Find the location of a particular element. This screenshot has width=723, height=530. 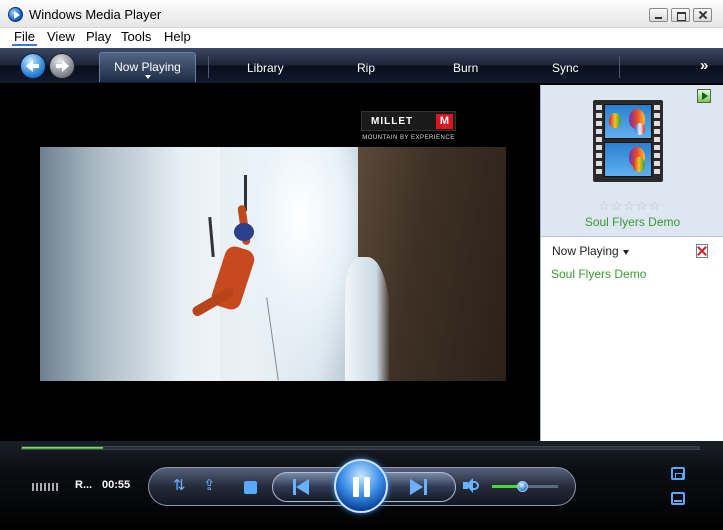

close-button is located at coordinates (702, 15).